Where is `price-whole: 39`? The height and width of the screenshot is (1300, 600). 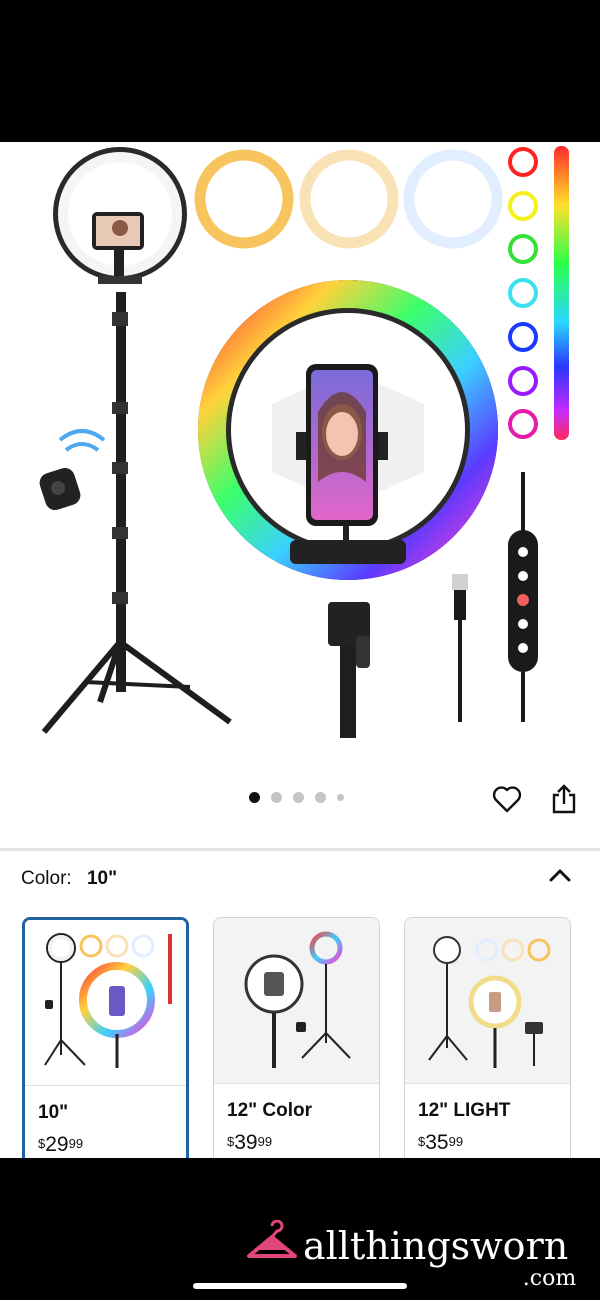
price-whole: 39 is located at coordinates (246, 1142).